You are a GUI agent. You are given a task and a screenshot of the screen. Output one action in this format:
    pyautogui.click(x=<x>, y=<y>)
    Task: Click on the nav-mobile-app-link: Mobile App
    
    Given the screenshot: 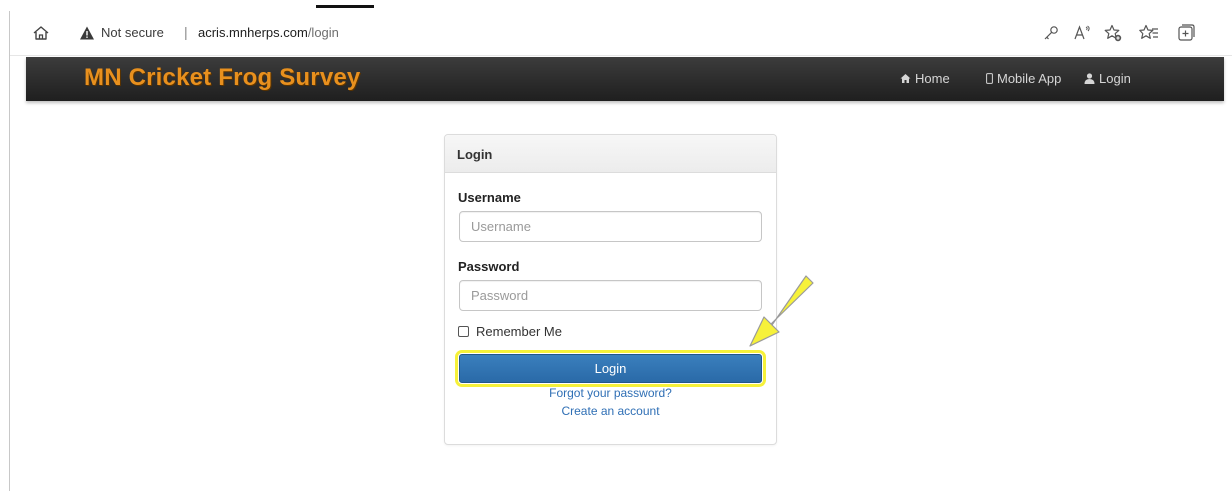 What is the action you would take?
    pyautogui.click(x=1023, y=78)
    